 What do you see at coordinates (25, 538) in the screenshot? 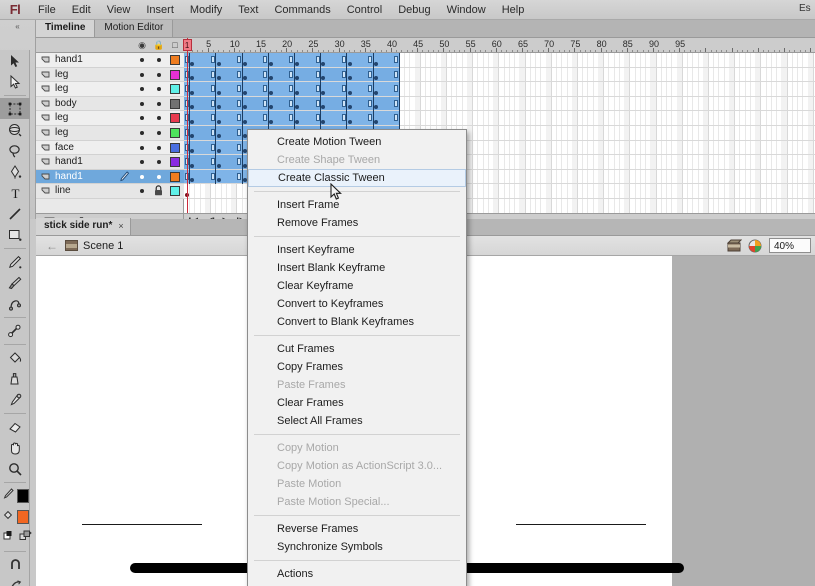
I see `swap-colors-icon` at bounding box center [25, 538].